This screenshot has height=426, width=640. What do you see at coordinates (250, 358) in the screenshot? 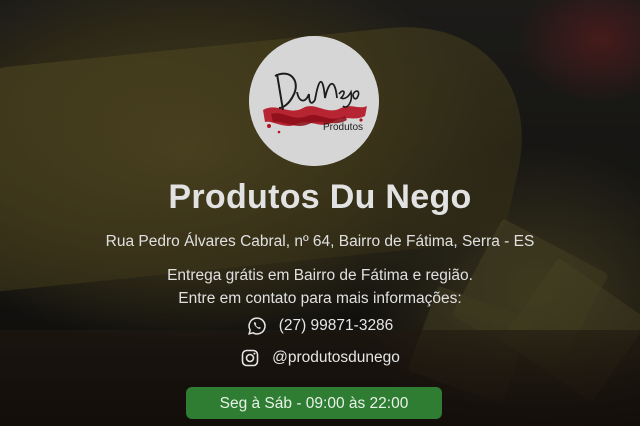
I see `instagram-icon` at bounding box center [250, 358].